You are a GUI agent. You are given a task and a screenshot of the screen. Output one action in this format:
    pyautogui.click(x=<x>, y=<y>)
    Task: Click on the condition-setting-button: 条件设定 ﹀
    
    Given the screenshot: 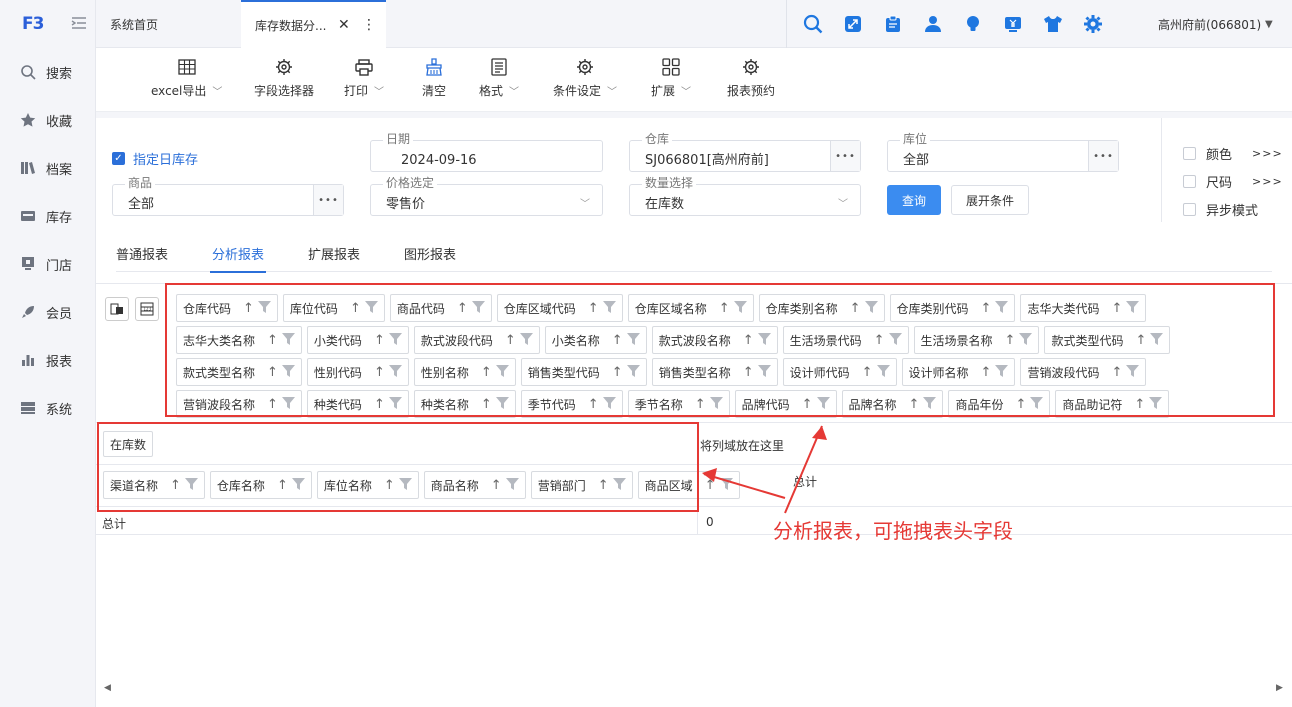 What is the action you would take?
    pyautogui.click(x=585, y=78)
    